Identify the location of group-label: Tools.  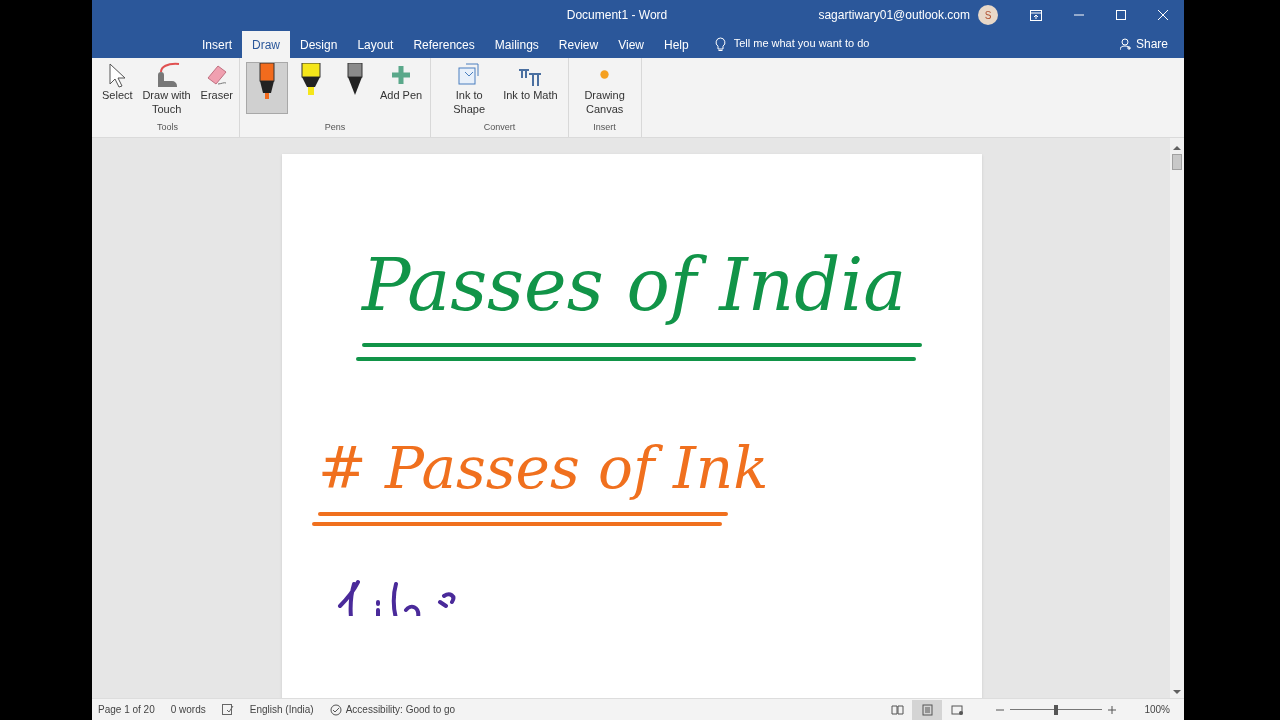
(167, 127).